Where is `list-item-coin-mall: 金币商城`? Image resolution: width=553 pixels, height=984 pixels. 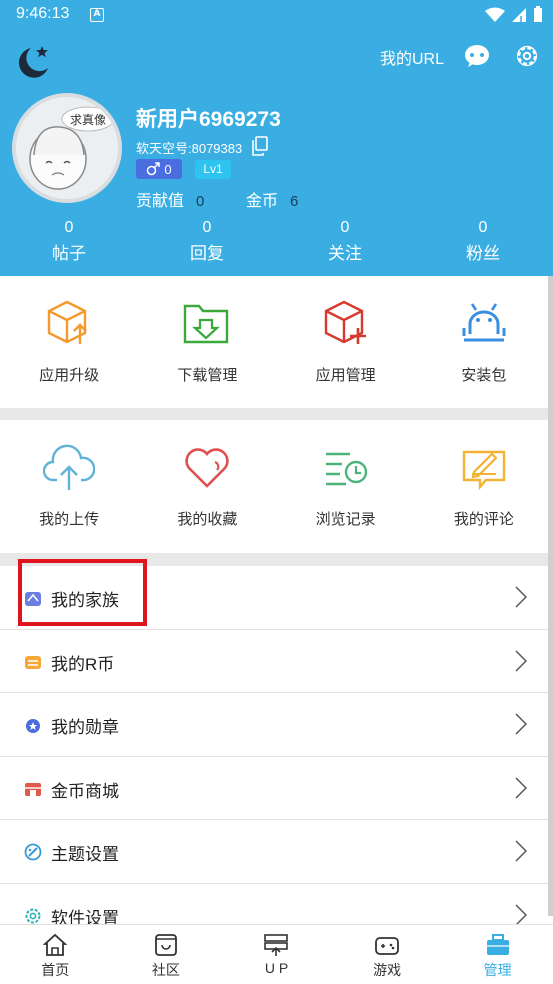
list-item-coin-mall: 金币商城 is located at coordinates (276, 788).